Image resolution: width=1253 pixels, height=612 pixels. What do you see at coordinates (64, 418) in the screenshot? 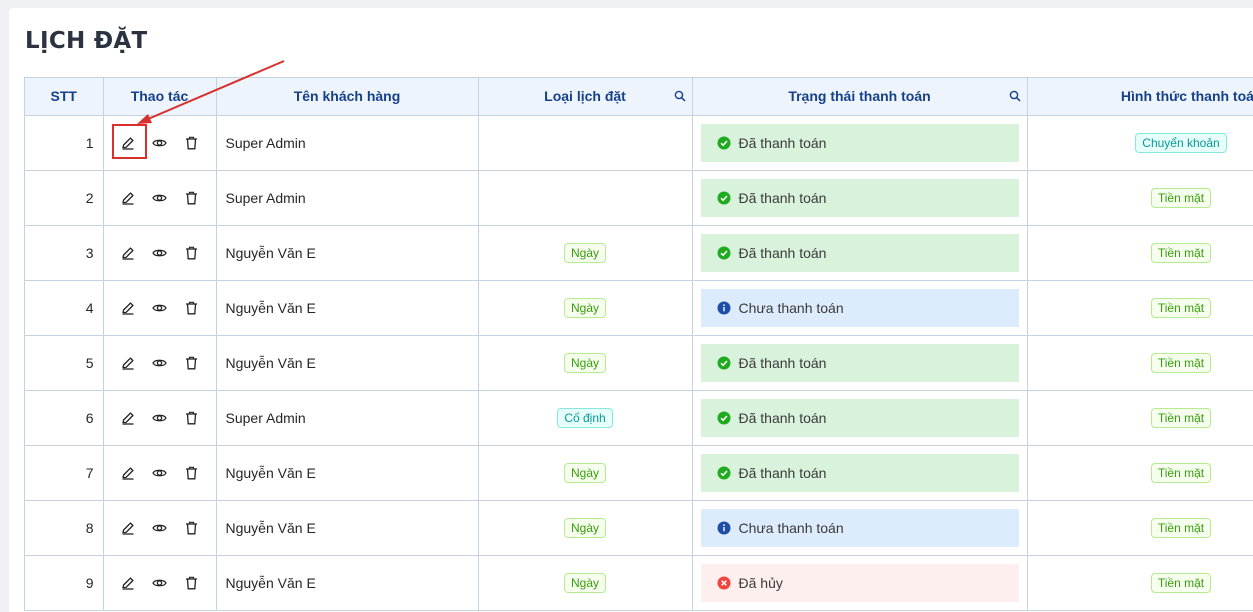
I see `row-stt: 6` at bounding box center [64, 418].